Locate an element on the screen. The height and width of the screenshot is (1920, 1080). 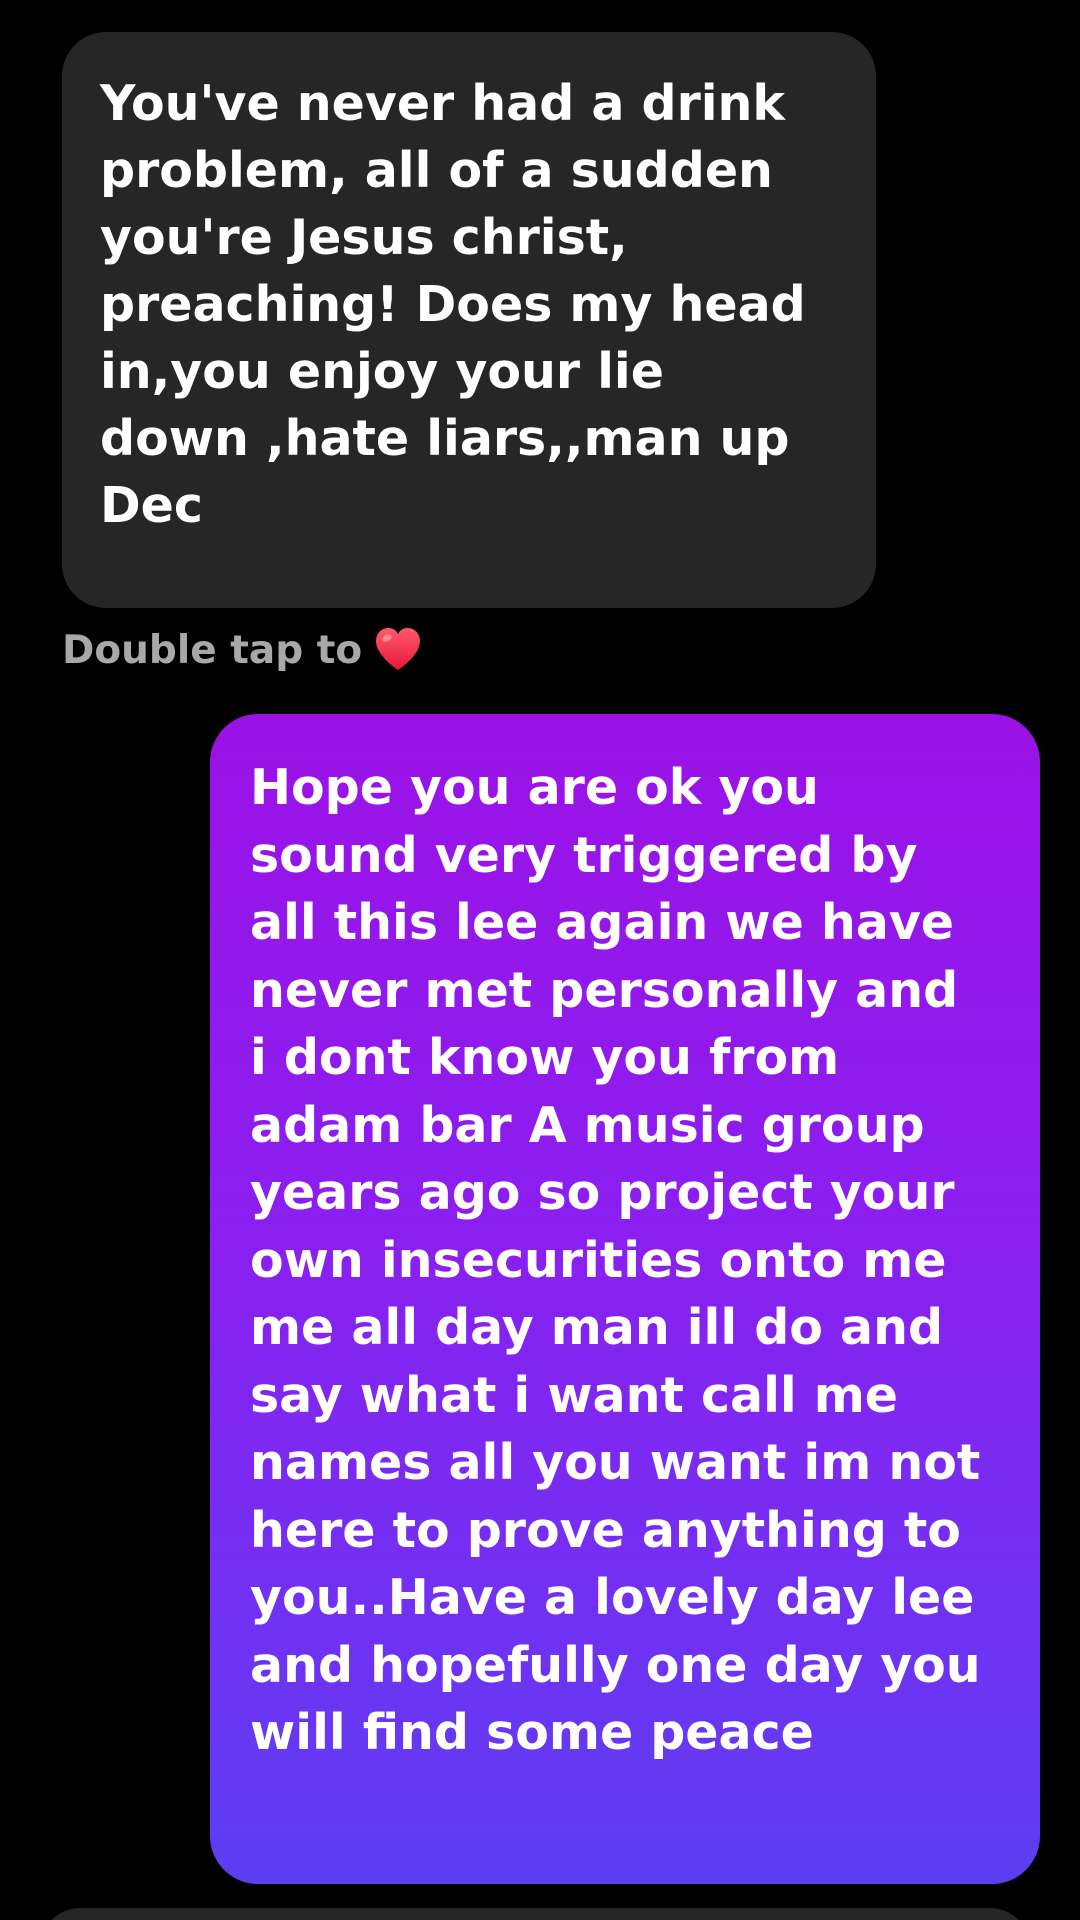
next-message-bubble-partial is located at coordinates (535, 1914).